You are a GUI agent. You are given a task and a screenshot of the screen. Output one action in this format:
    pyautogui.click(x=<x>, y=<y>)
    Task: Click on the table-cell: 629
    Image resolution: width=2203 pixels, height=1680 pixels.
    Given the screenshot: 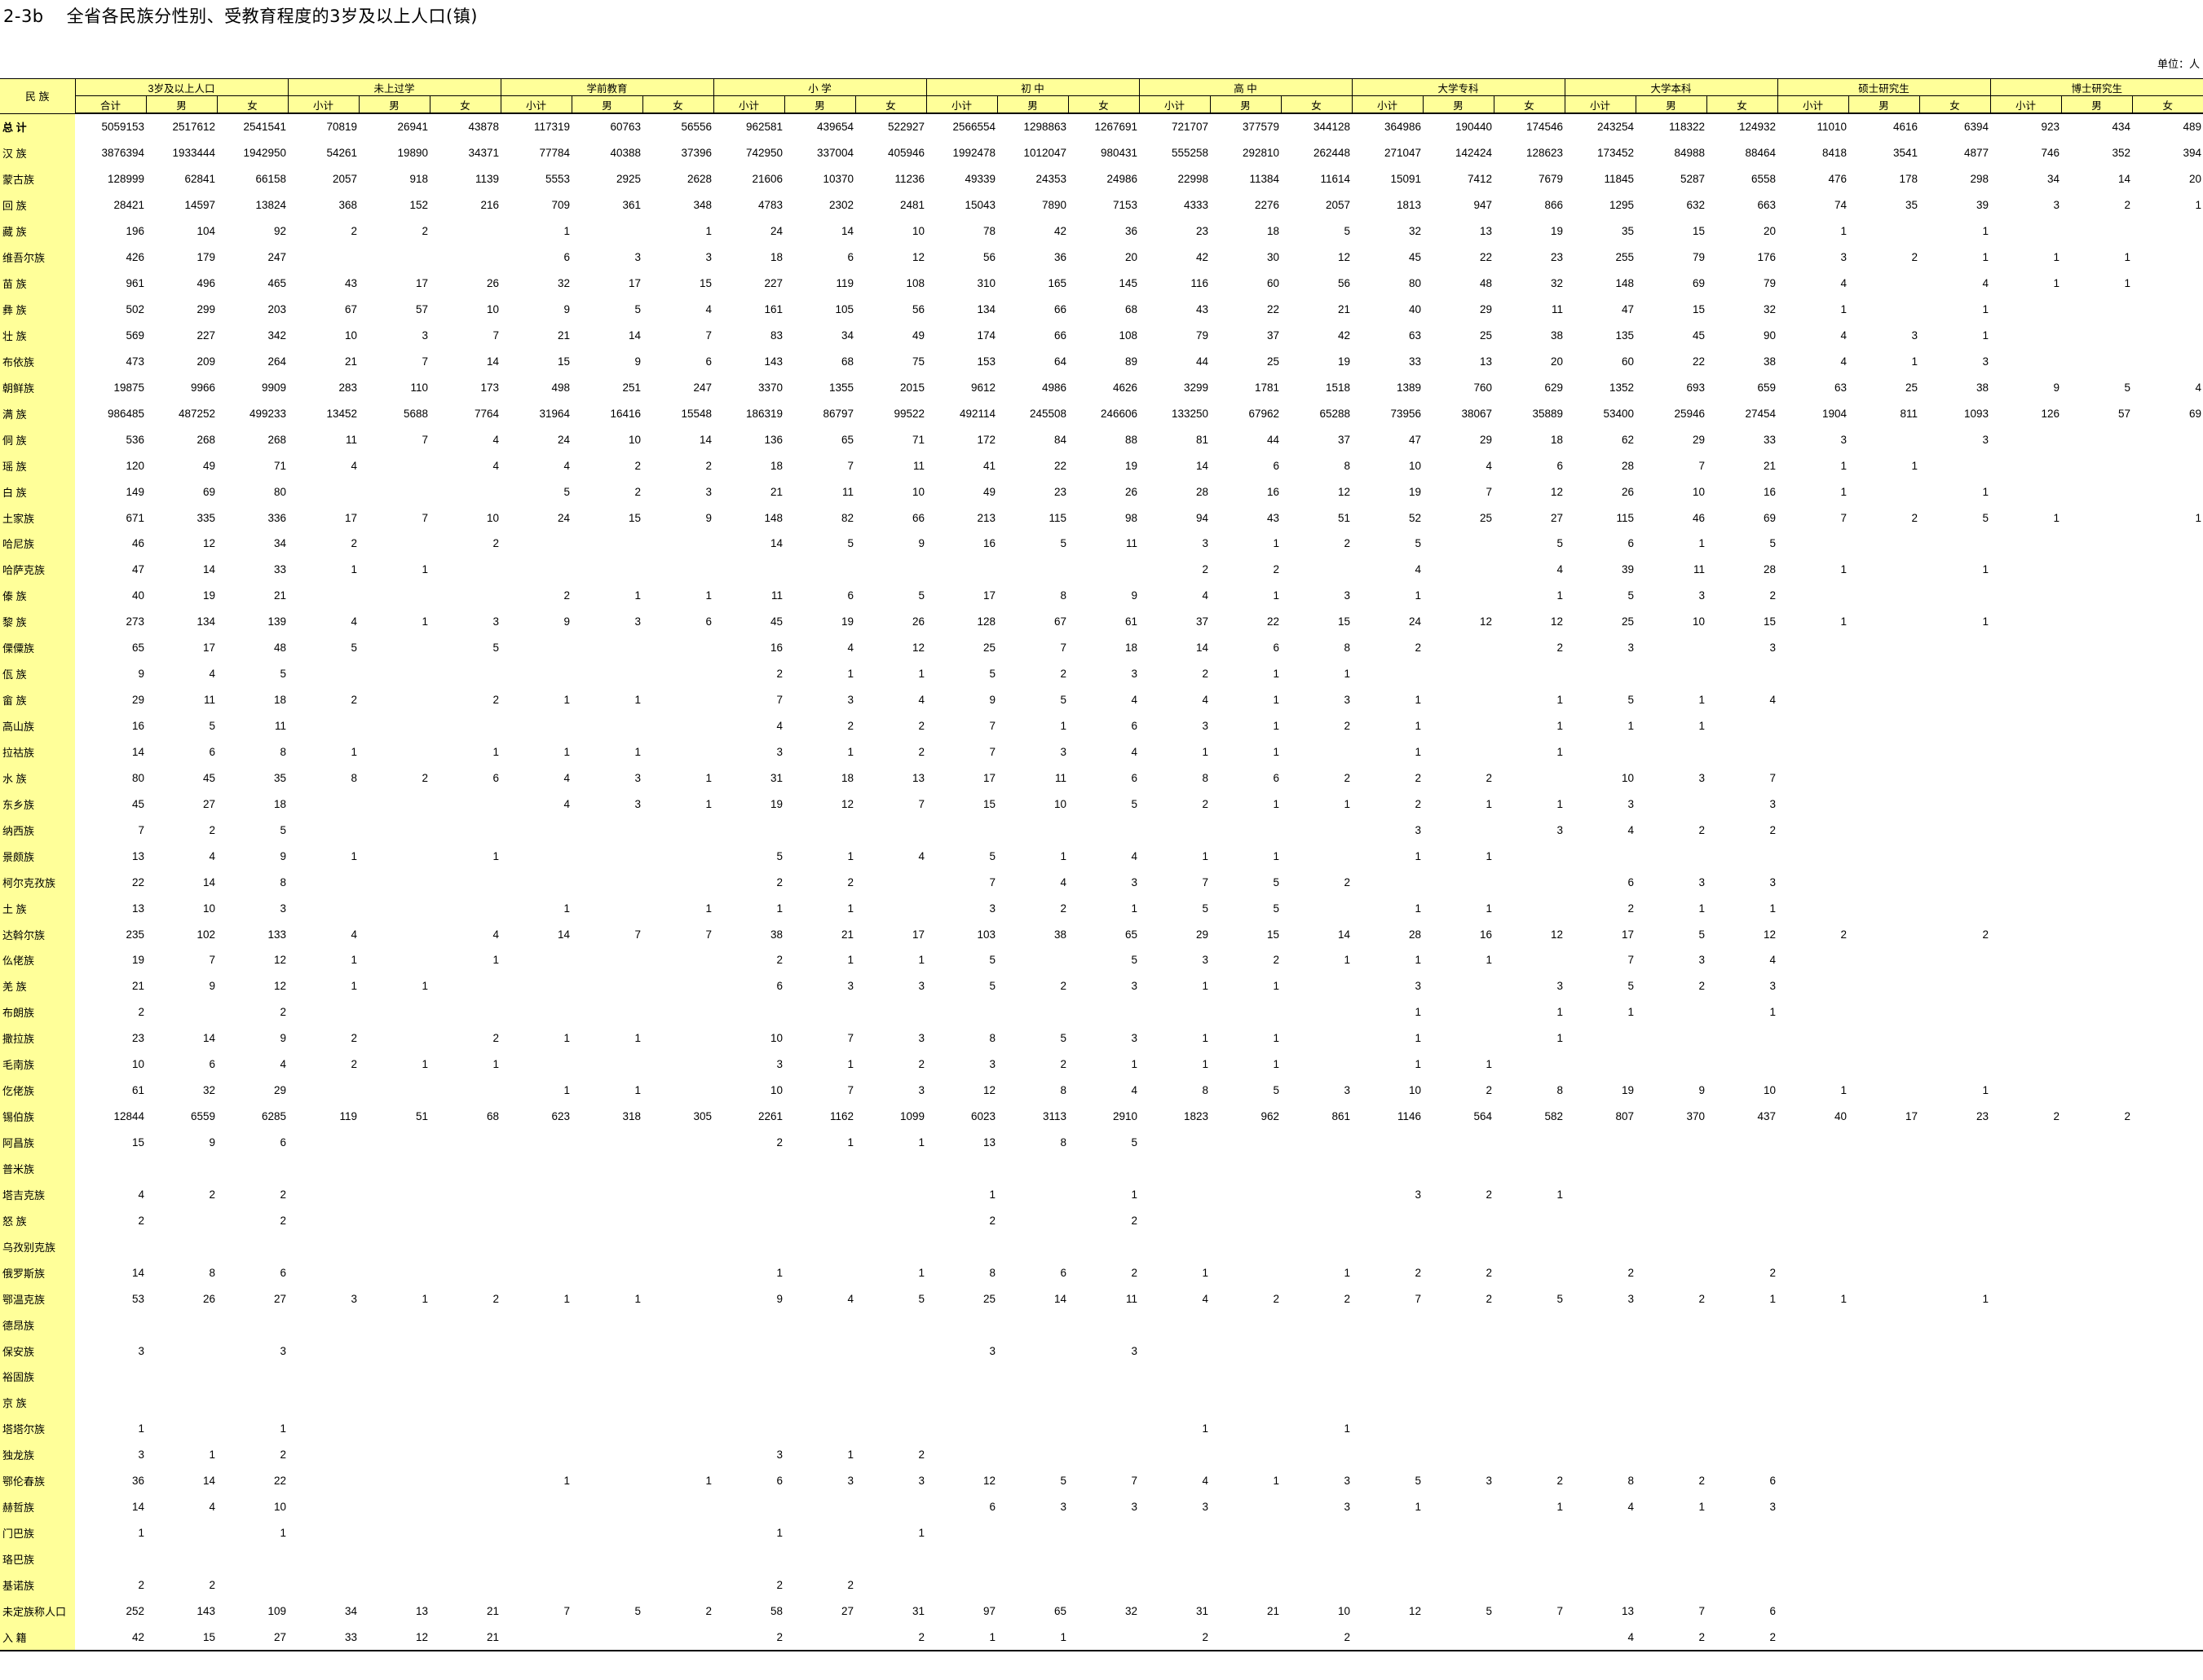 What is the action you would take?
    pyautogui.click(x=1553, y=387)
    